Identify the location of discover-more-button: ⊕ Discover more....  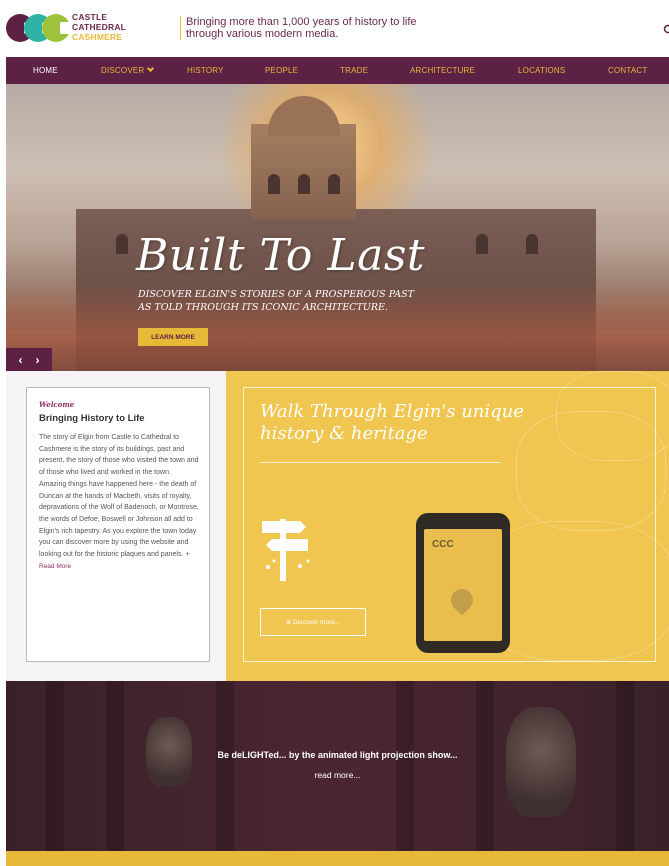
(313, 622).